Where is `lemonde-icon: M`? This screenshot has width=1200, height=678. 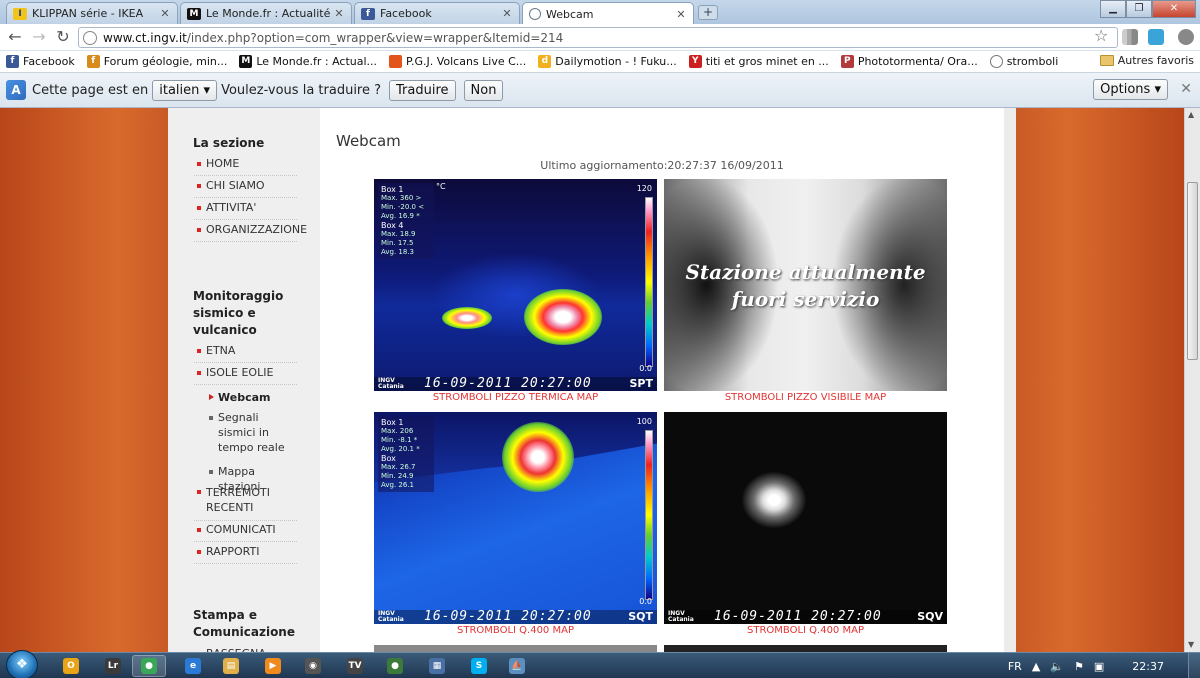
lemonde-icon: M is located at coordinates (246, 61).